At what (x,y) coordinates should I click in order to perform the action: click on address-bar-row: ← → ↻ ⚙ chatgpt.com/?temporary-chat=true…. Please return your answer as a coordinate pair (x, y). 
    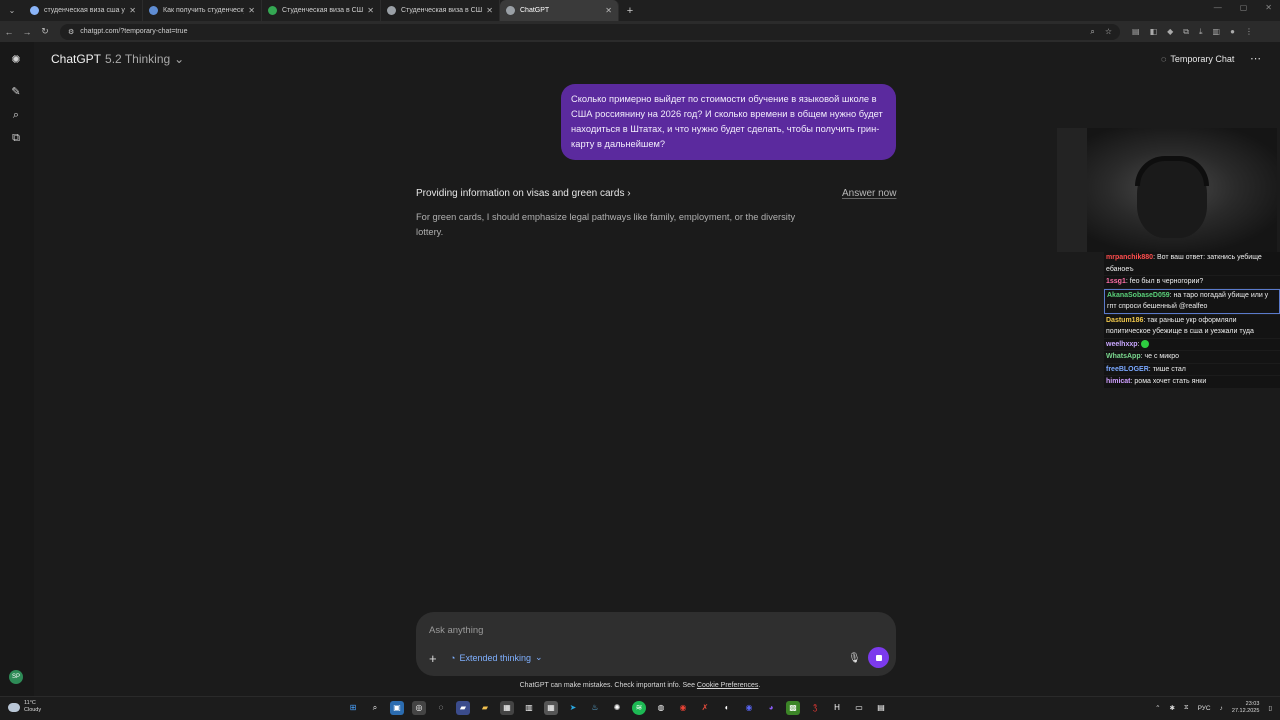
    Looking at the image, I should click on (640, 31).